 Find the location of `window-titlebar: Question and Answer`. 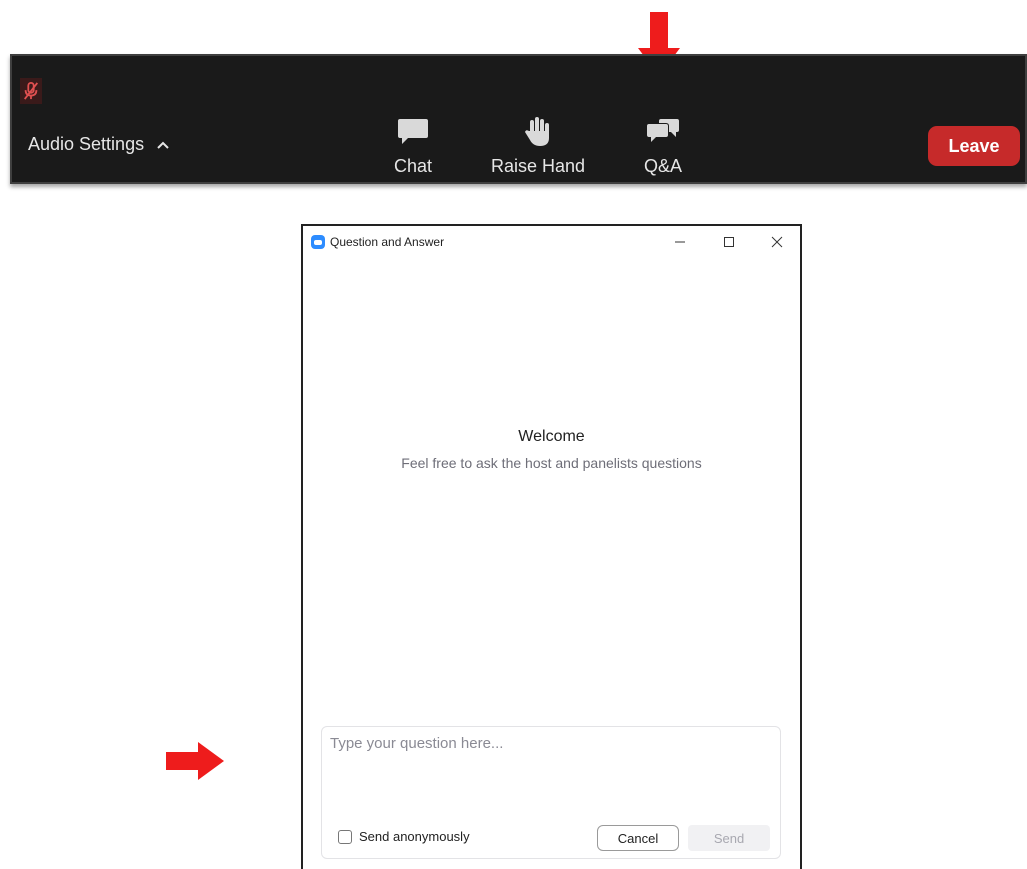

window-titlebar: Question and Answer is located at coordinates (551, 242).